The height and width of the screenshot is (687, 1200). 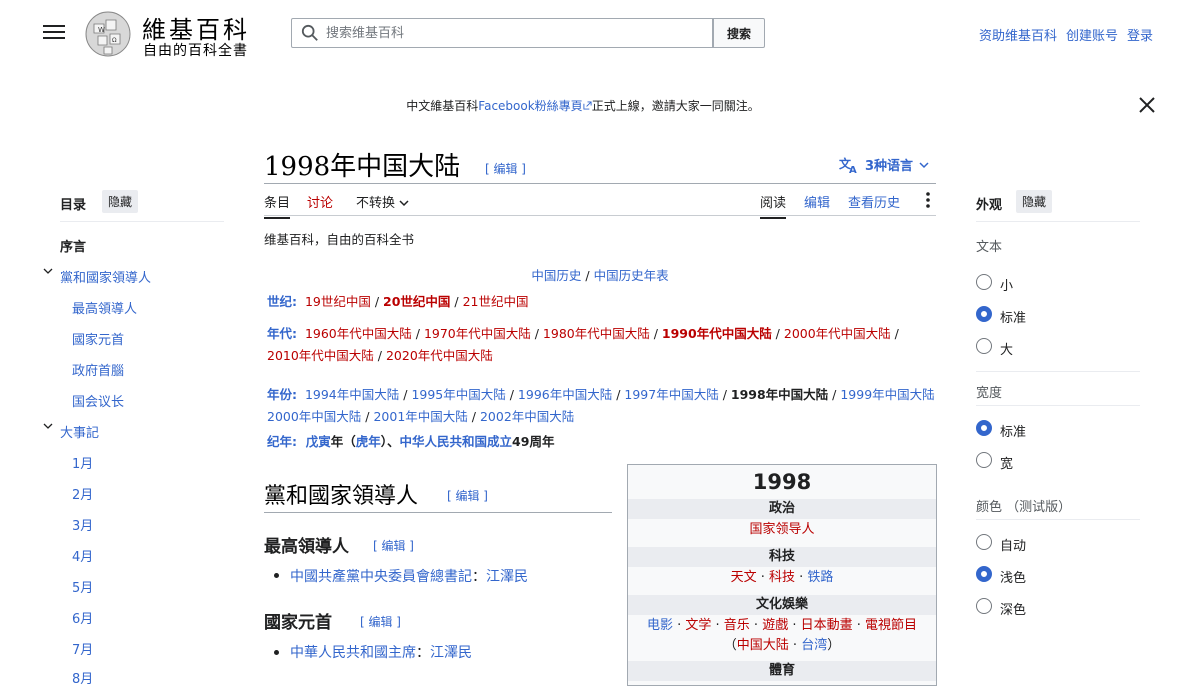 What do you see at coordinates (82, 617) in the screenshot?
I see `toc-item: 6月` at bounding box center [82, 617].